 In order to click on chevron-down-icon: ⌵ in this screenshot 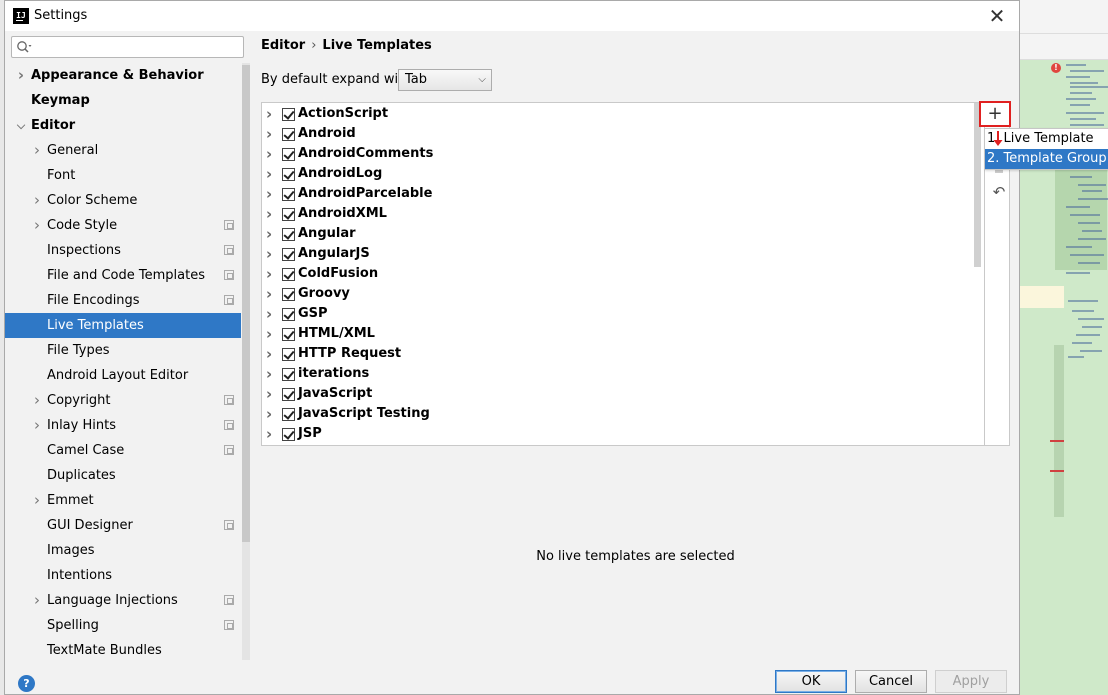, I will do `click(21, 125)`.